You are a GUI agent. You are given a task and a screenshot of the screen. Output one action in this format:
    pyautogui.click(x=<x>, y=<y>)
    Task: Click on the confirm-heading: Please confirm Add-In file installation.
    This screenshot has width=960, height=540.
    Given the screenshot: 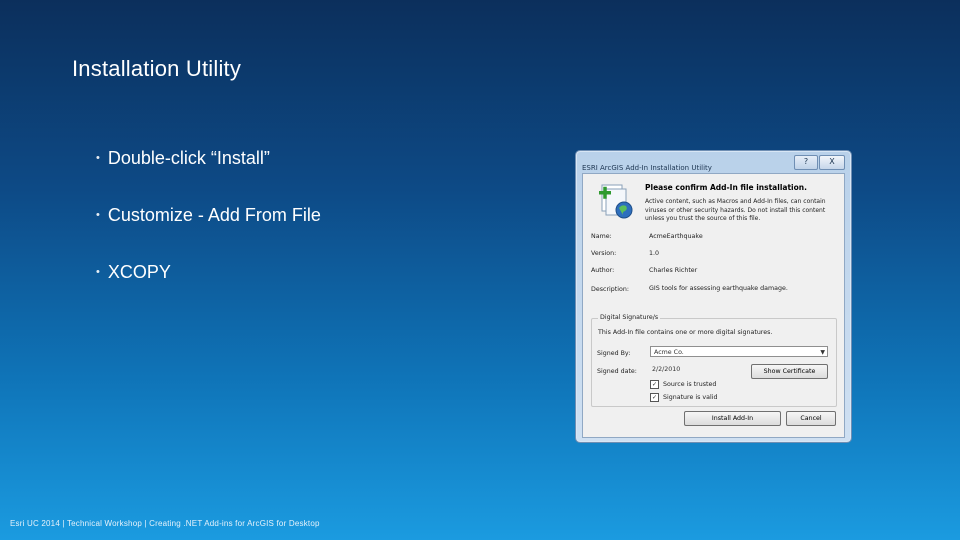 What is the action you would take?
    pyautogui.click(x=726, y=187)
    